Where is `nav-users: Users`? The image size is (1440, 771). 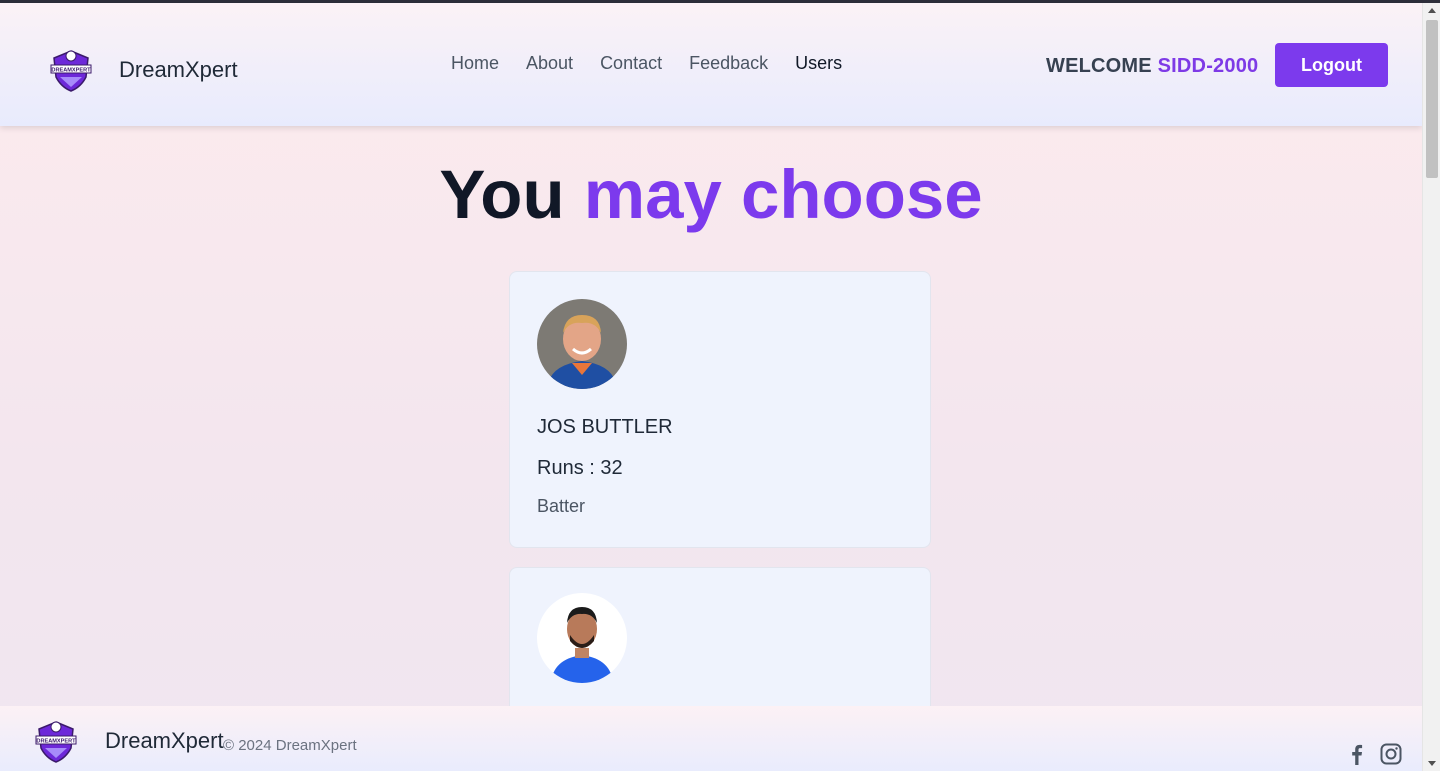
nav-users: Users is located at coordinates (818, 63).